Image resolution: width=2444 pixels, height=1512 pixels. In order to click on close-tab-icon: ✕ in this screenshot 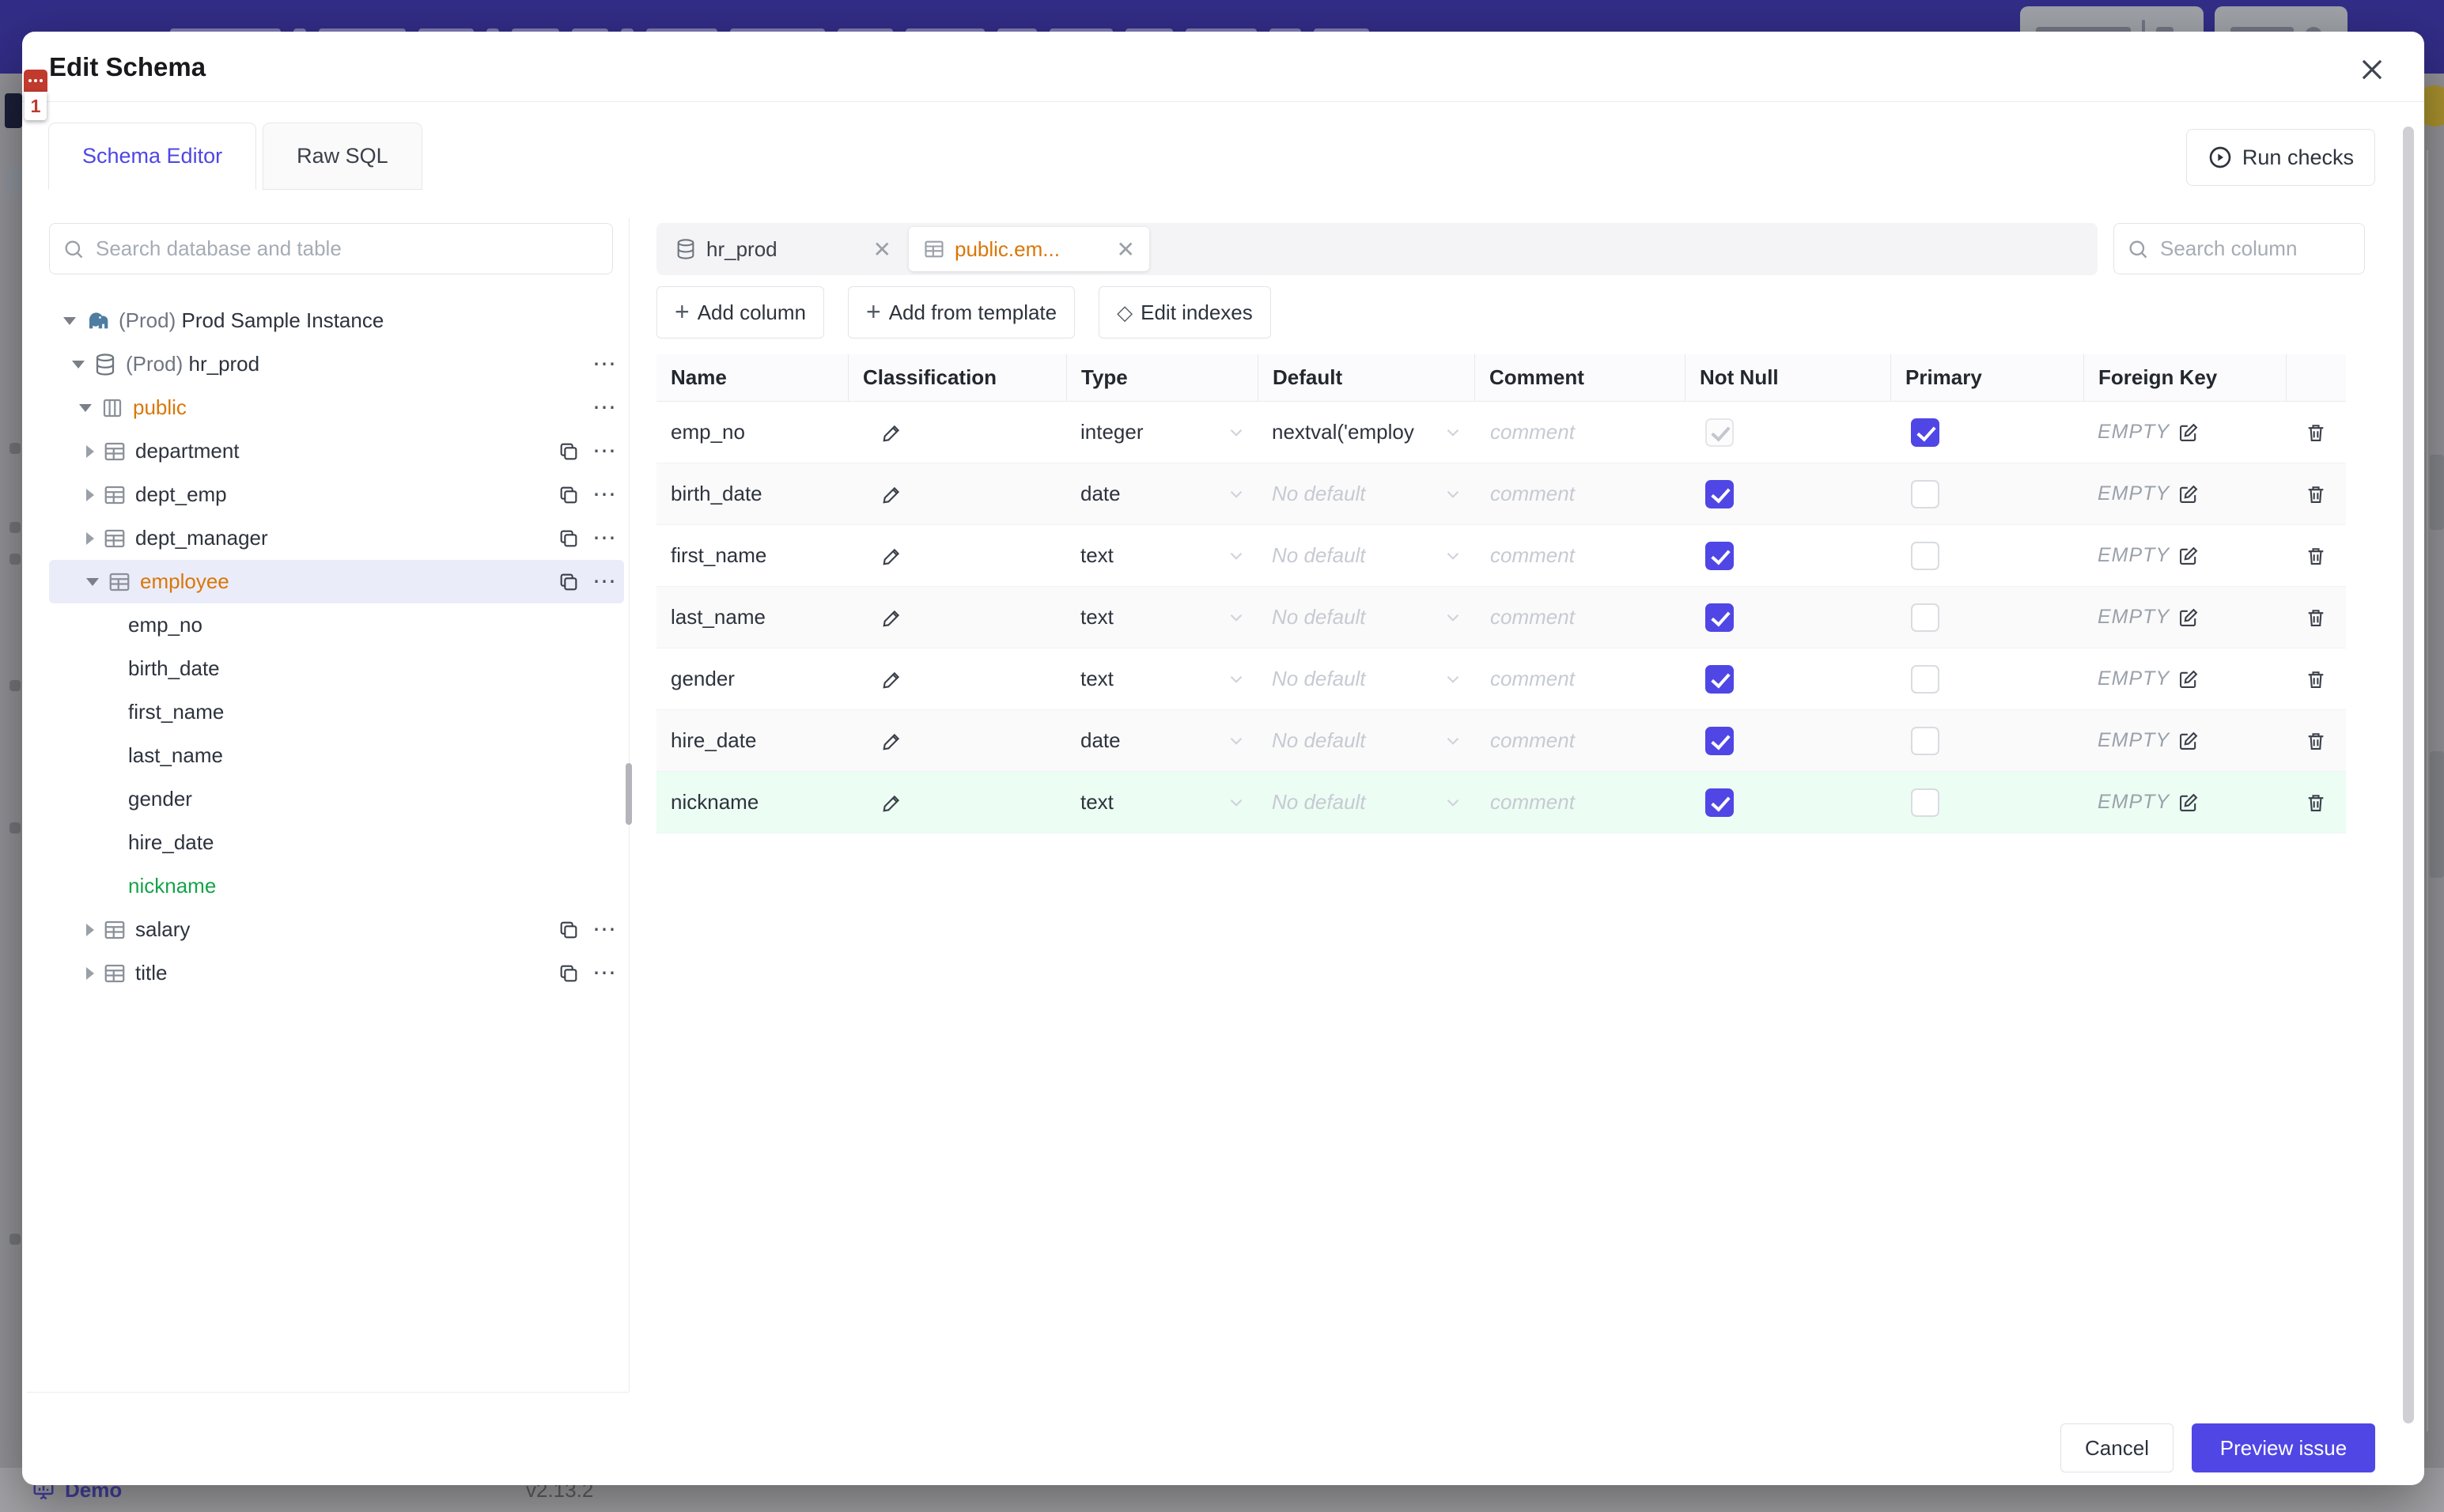, I will do `click(1126, 250)`.